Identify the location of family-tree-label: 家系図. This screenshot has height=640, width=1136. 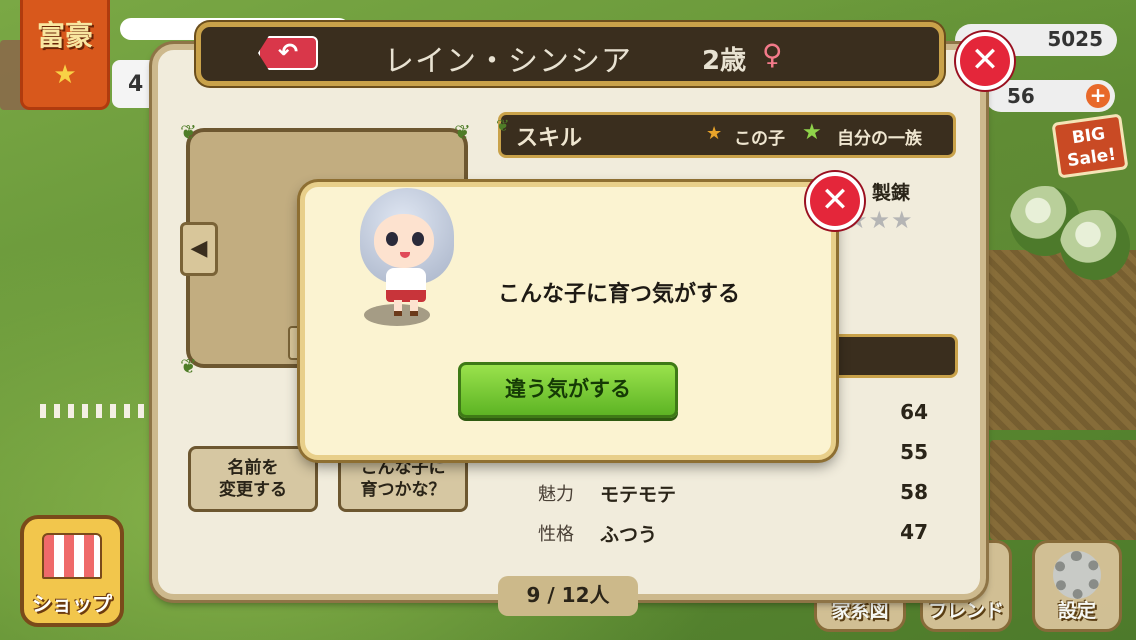
(860, 611).